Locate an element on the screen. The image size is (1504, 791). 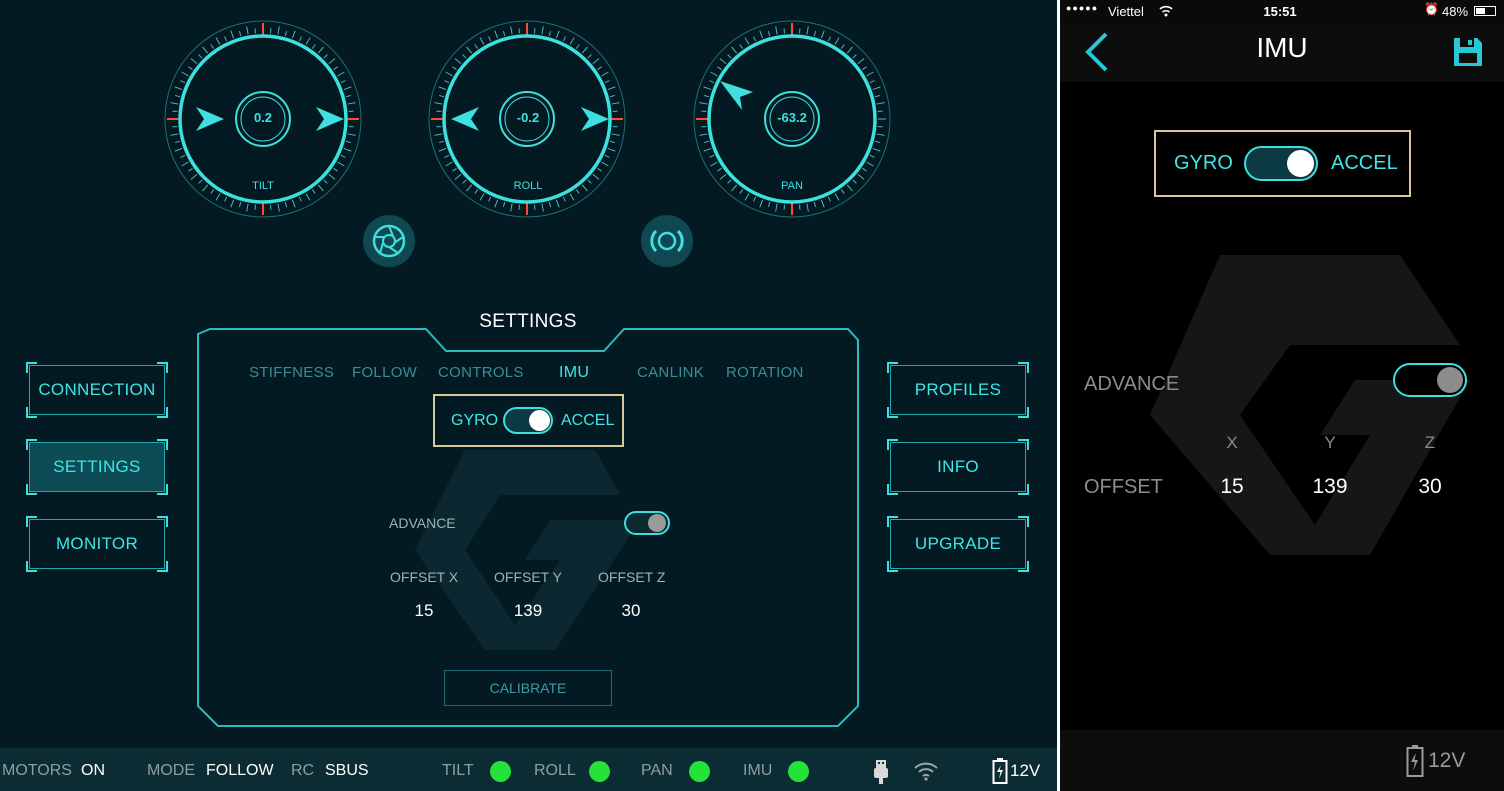
advance-toggle is located at coordinates (647, 523).